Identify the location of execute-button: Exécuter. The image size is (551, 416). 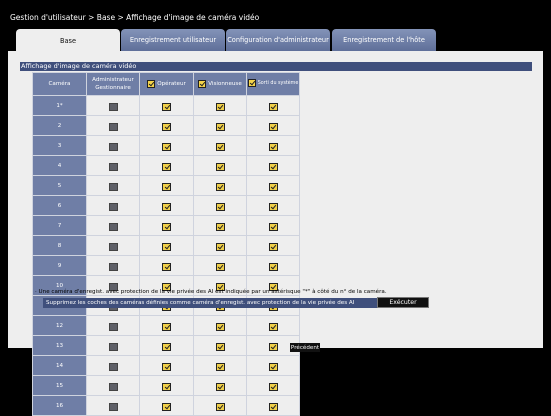
(403, 302).